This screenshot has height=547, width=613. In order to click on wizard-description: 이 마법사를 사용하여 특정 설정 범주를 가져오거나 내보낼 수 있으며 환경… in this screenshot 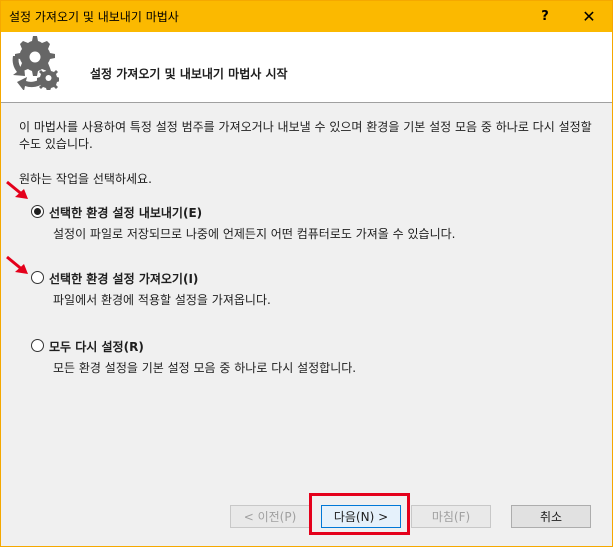, I will do `click(305, 135)`.